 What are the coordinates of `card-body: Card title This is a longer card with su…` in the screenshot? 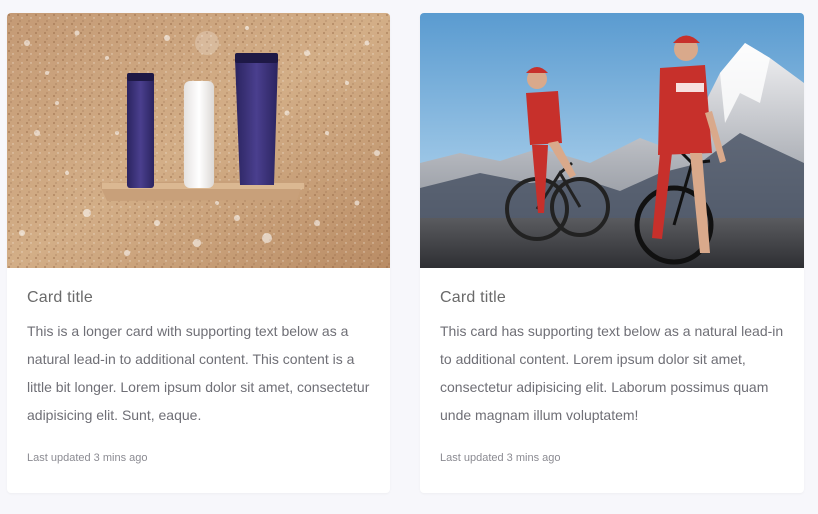 It's located at (198, 348).